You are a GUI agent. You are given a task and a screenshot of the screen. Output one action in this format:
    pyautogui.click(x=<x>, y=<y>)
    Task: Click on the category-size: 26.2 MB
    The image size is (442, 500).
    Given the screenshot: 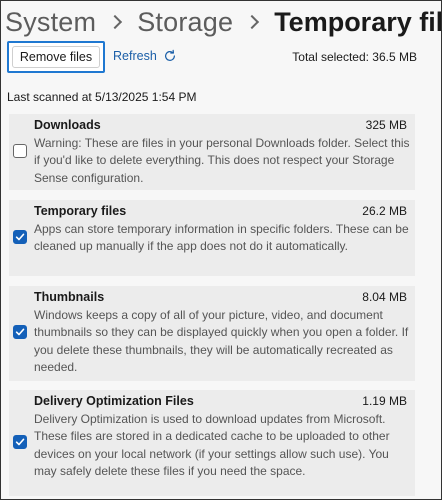 What is the action you would take?
    pyautogui.click(x=384, y=211)
    